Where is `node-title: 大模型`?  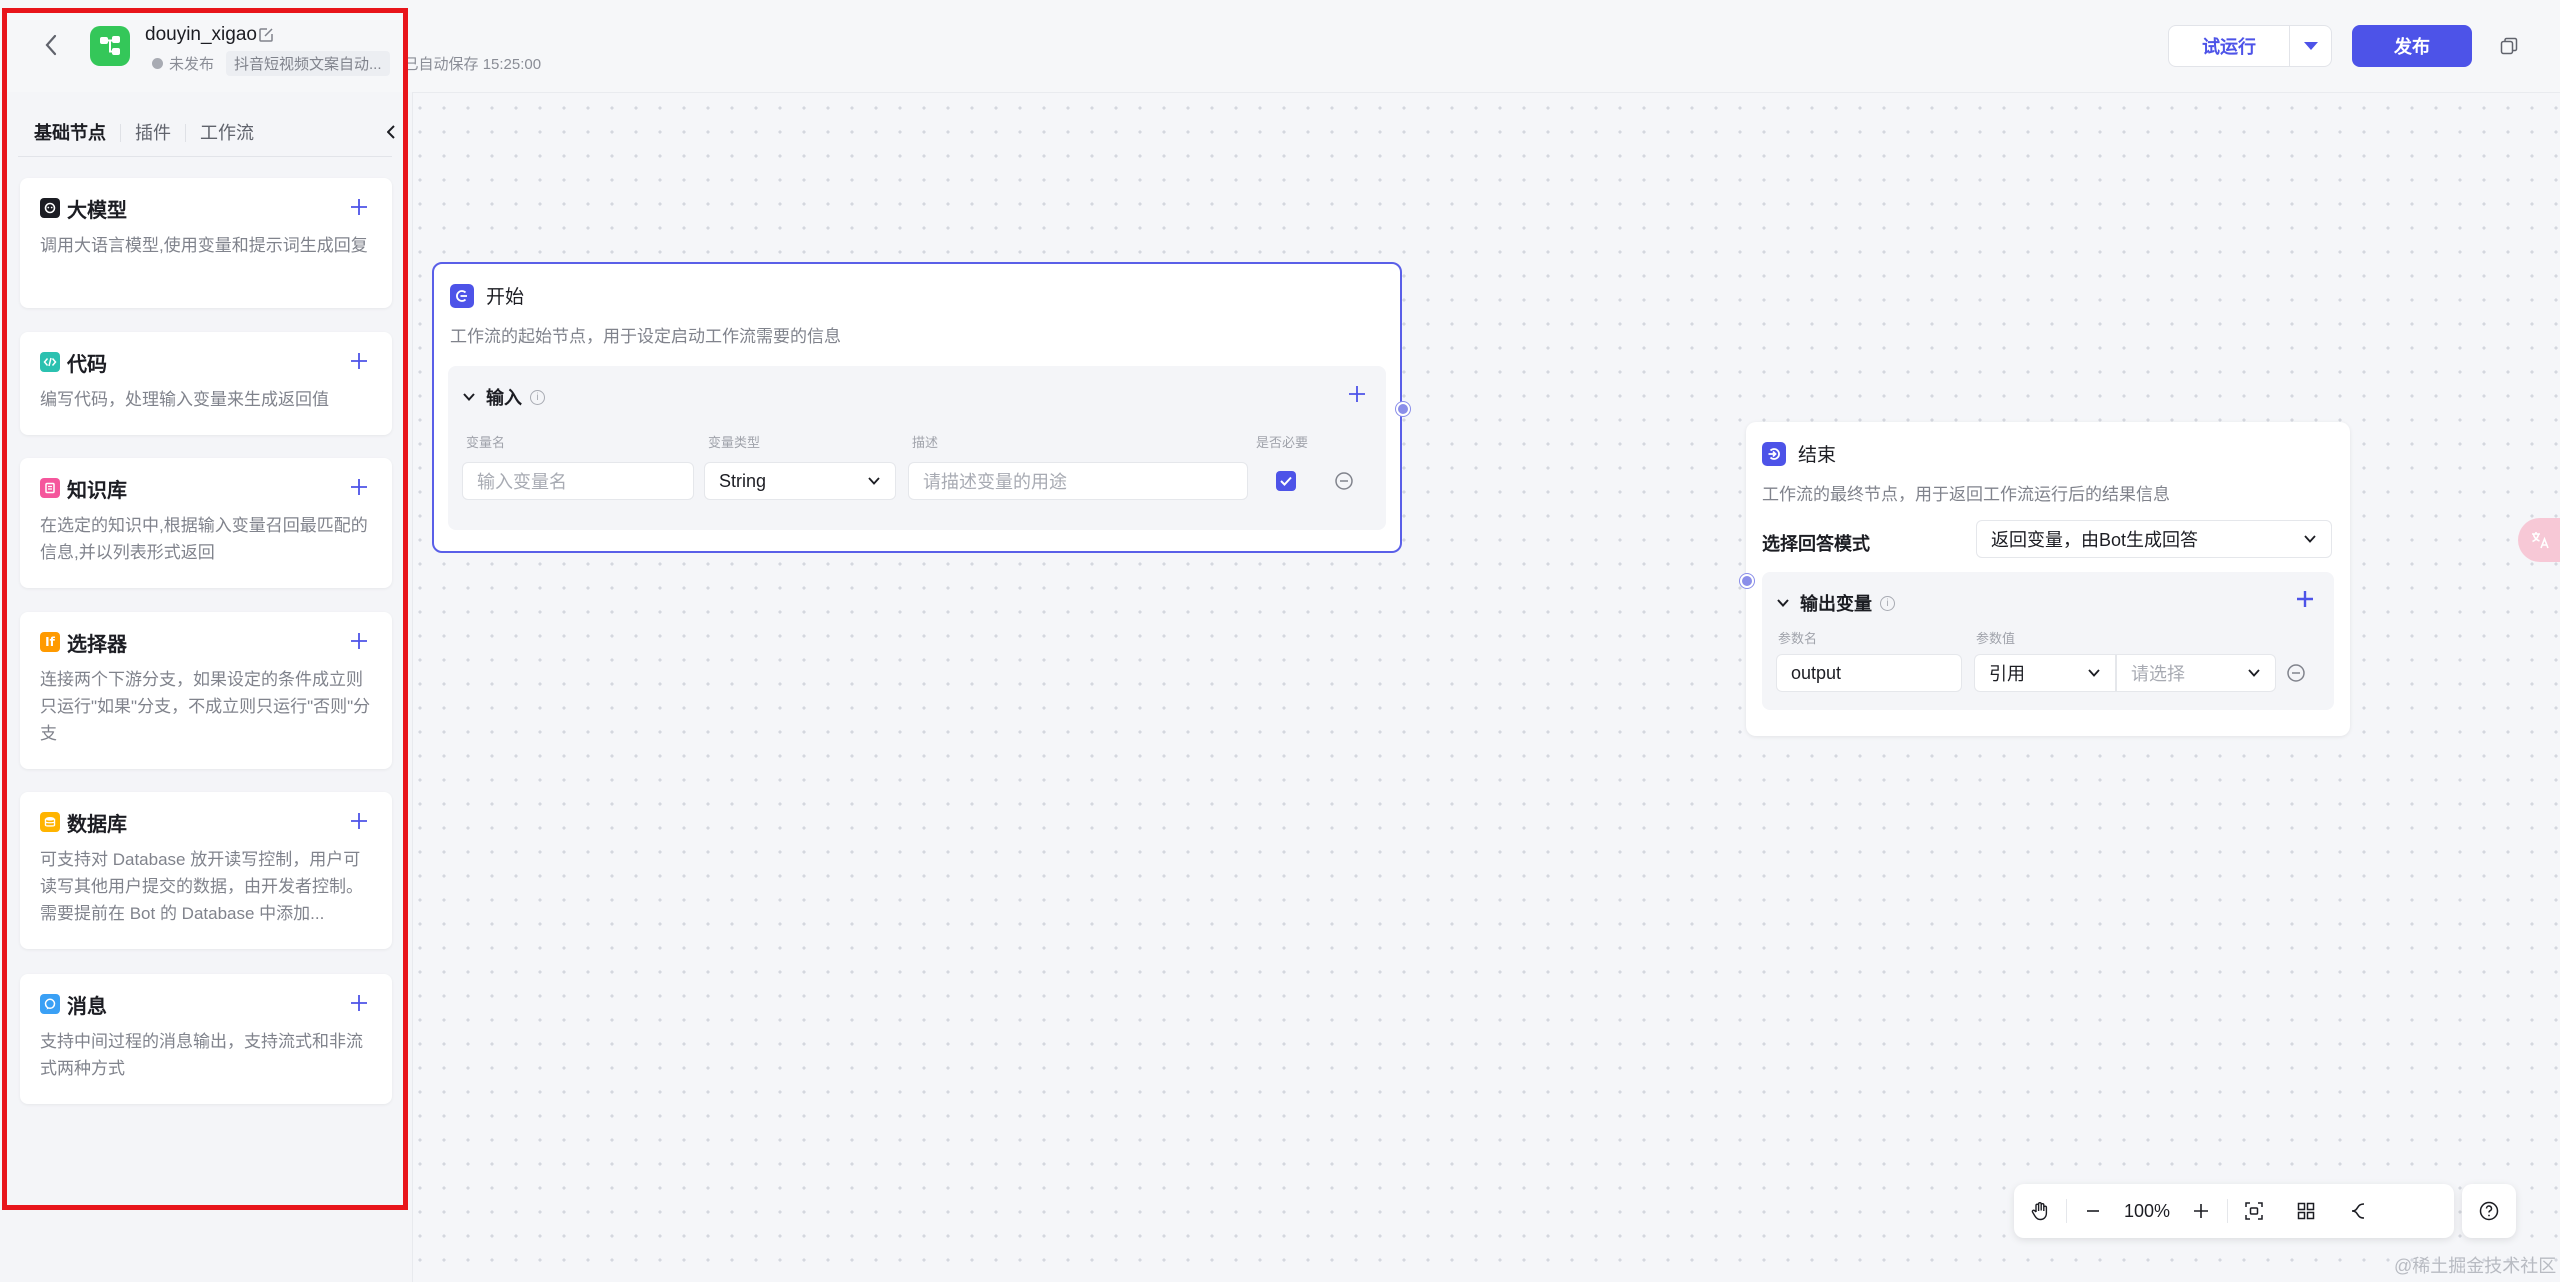
node-title: 大模型 is located at coordinates (97, 210).